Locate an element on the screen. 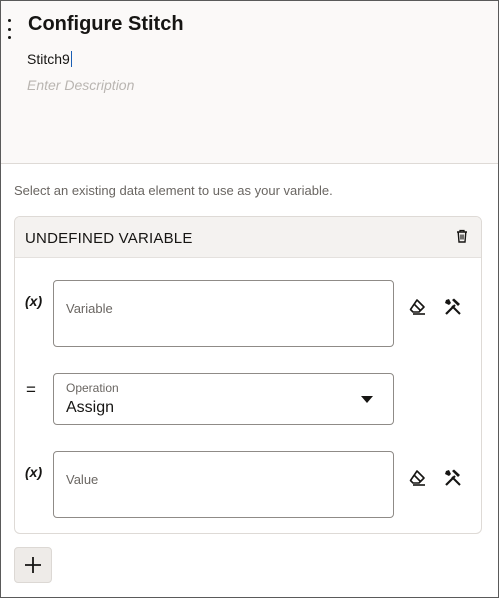  variable-field: Variable is located at coordinates (223, 313).